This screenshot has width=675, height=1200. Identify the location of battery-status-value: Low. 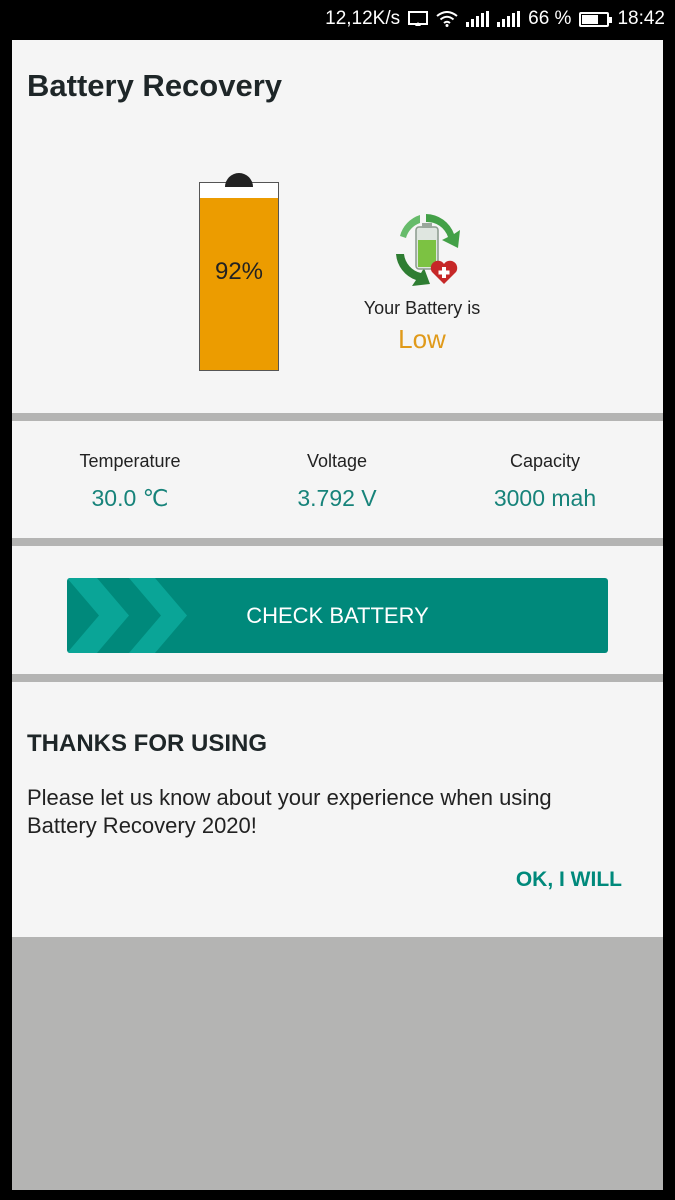
(422, 339).